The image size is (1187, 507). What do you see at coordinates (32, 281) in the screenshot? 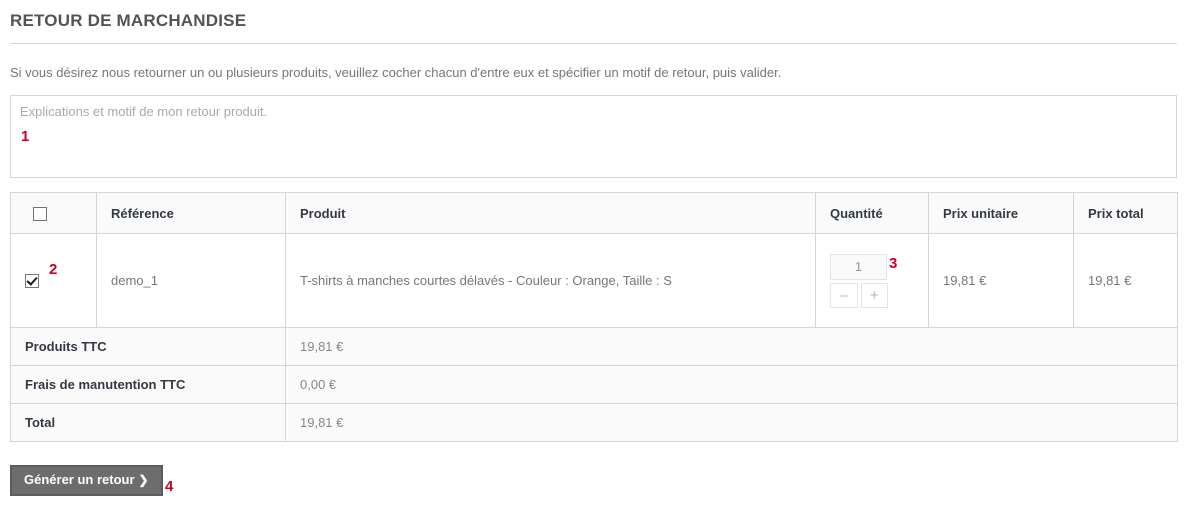
I see `row-checkbox` at bounding box center [32, 281].